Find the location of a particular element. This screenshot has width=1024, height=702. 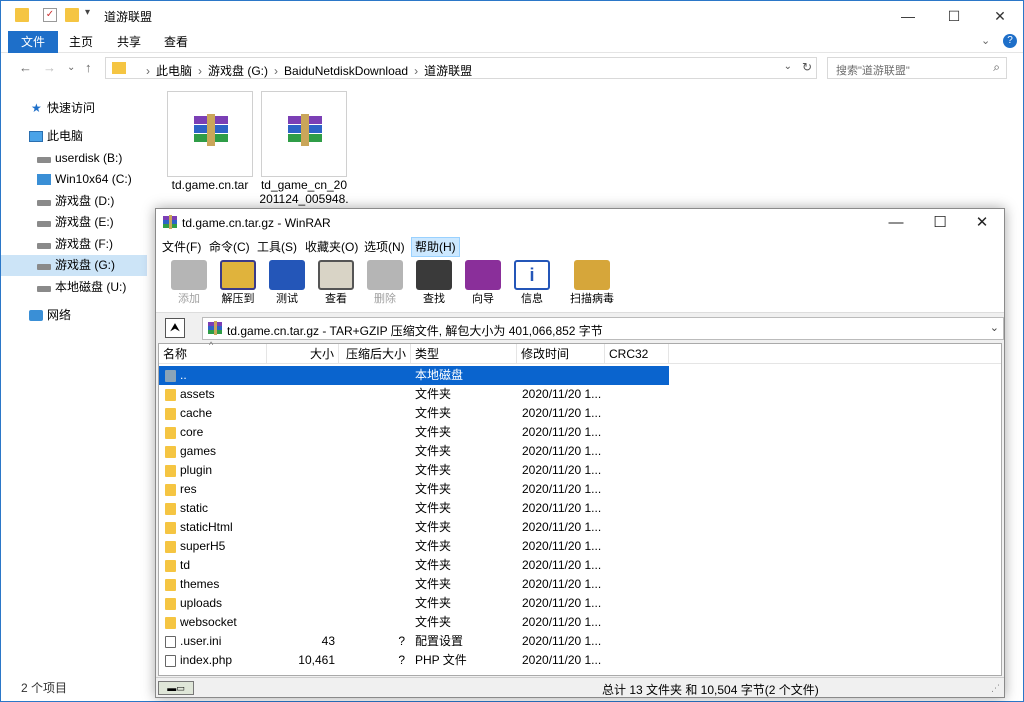

forward-arrow-icon: → is located at coordinates (49, 67).